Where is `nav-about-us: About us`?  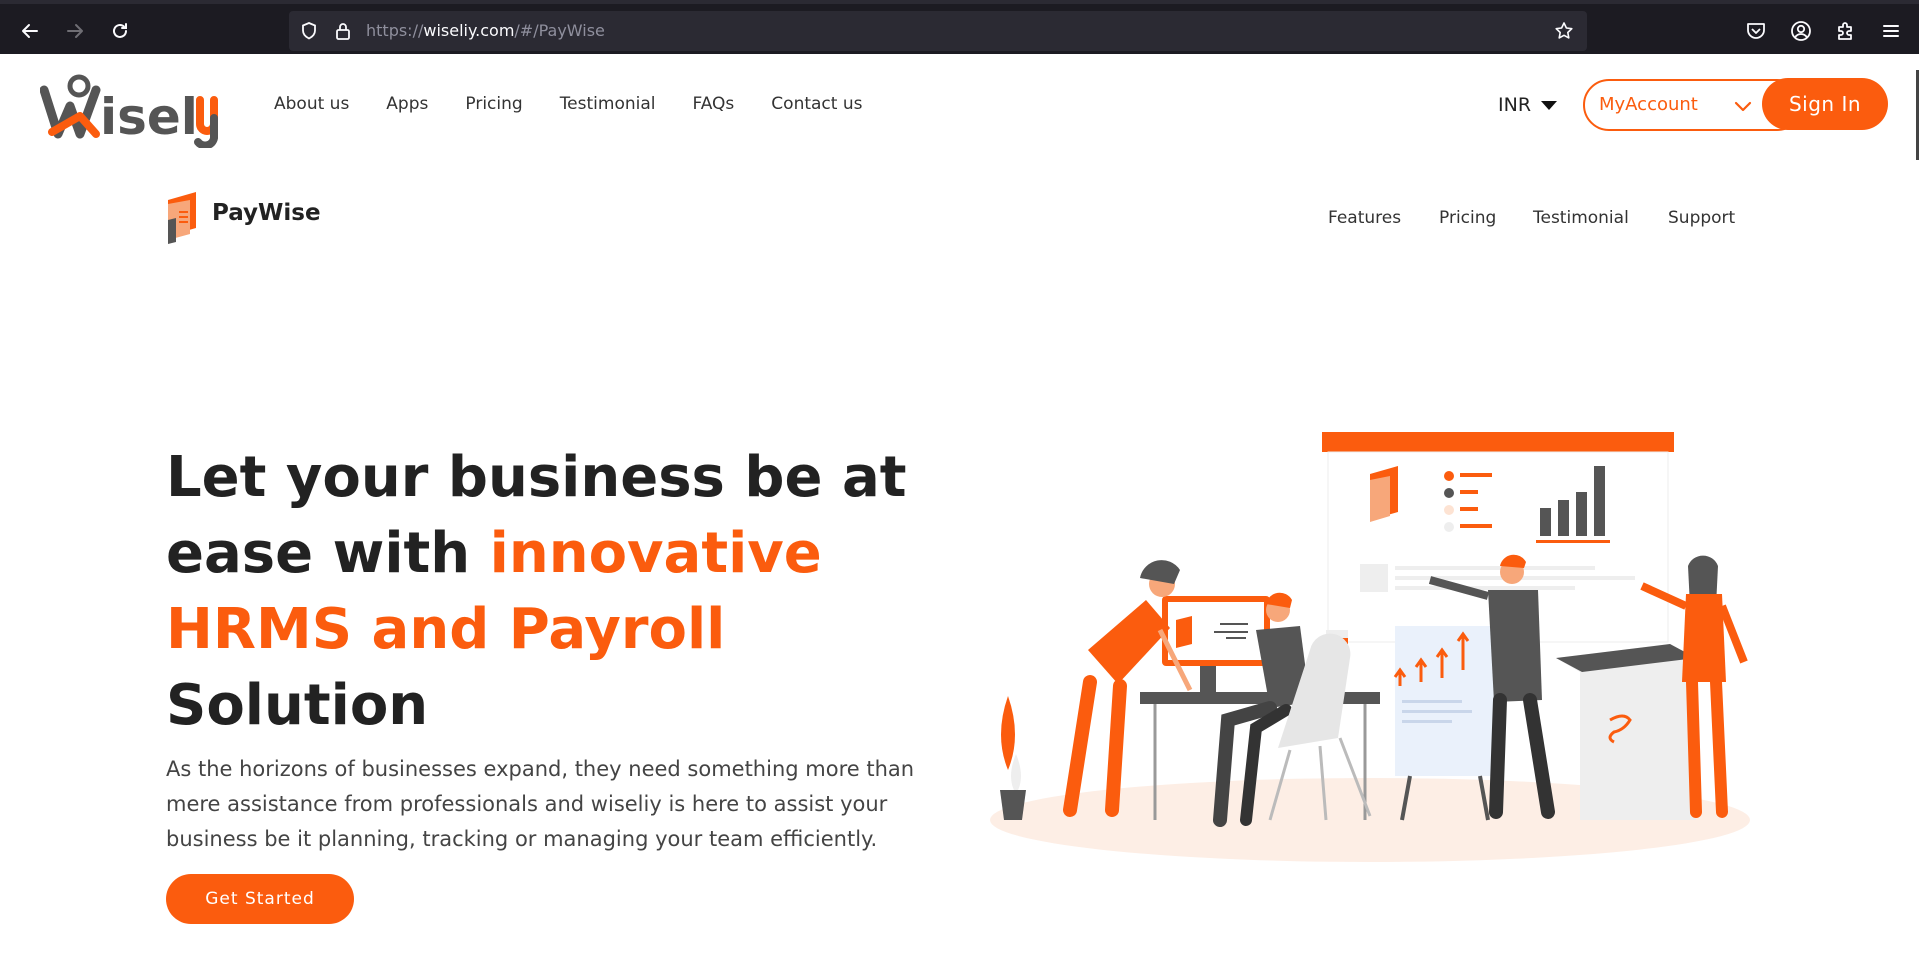
nav-about-us: About us is located at coordinates (311, 104).